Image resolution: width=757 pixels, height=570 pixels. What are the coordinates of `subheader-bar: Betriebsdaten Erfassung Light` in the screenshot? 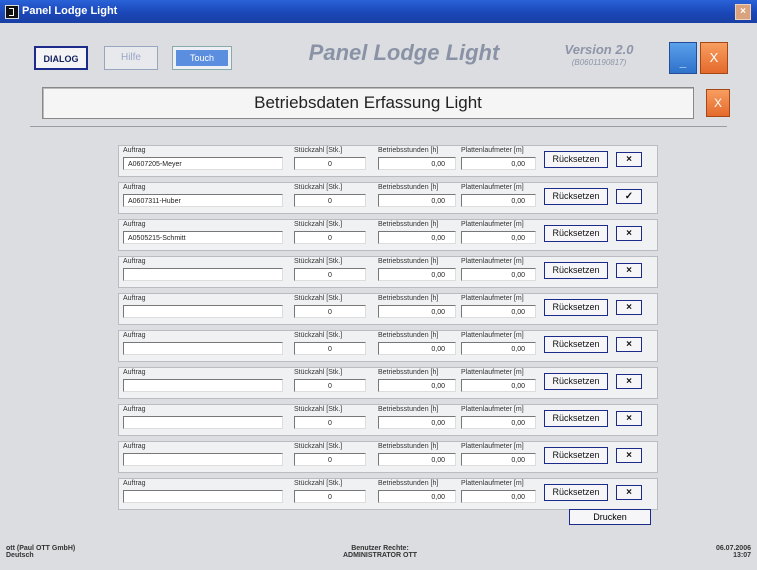 It's located at (368, 103).